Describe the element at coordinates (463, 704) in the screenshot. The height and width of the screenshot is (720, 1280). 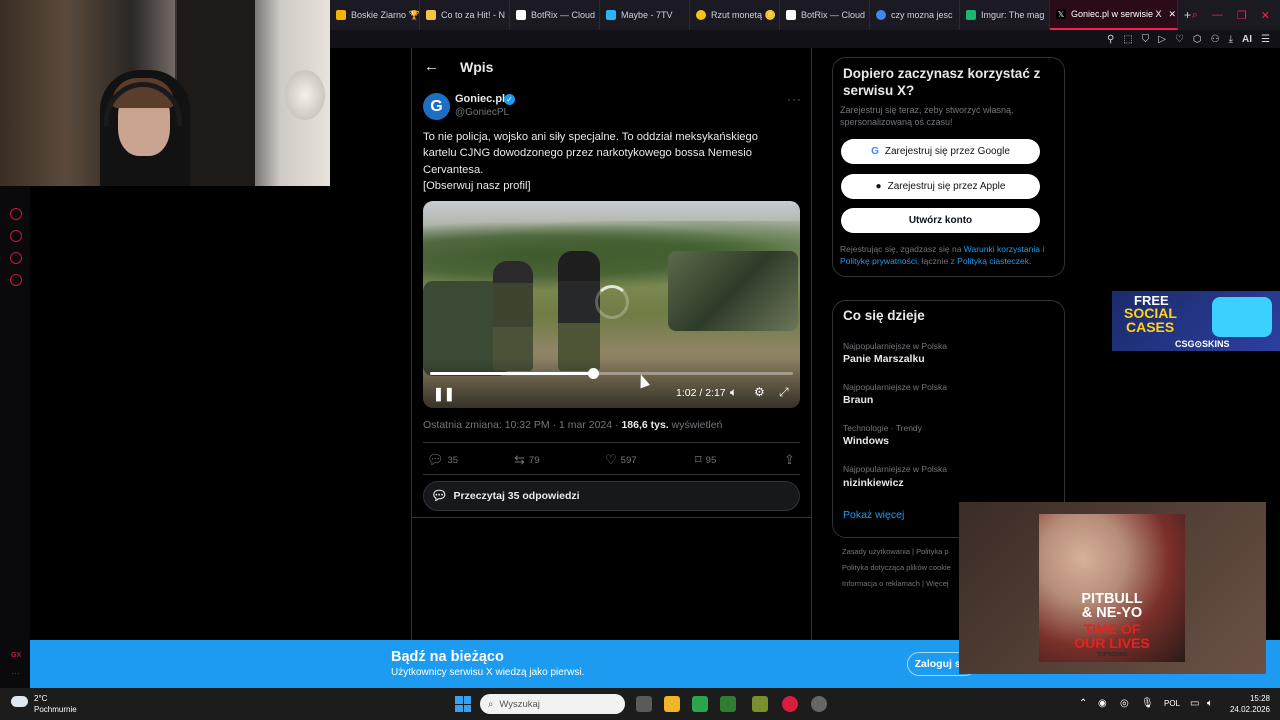
I see `windows-start-icon` at that location.